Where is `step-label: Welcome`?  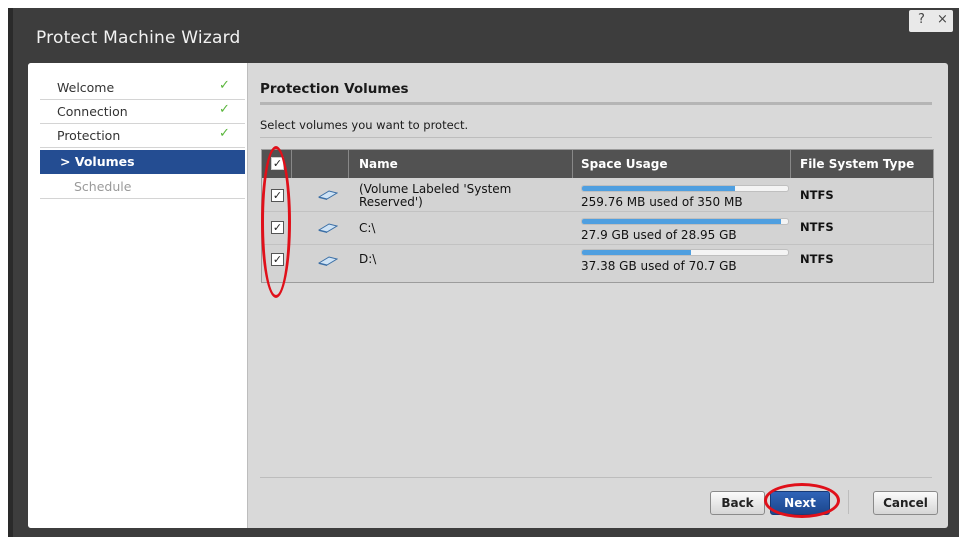
step-label: Welcome is located at coordinates (86, 87).